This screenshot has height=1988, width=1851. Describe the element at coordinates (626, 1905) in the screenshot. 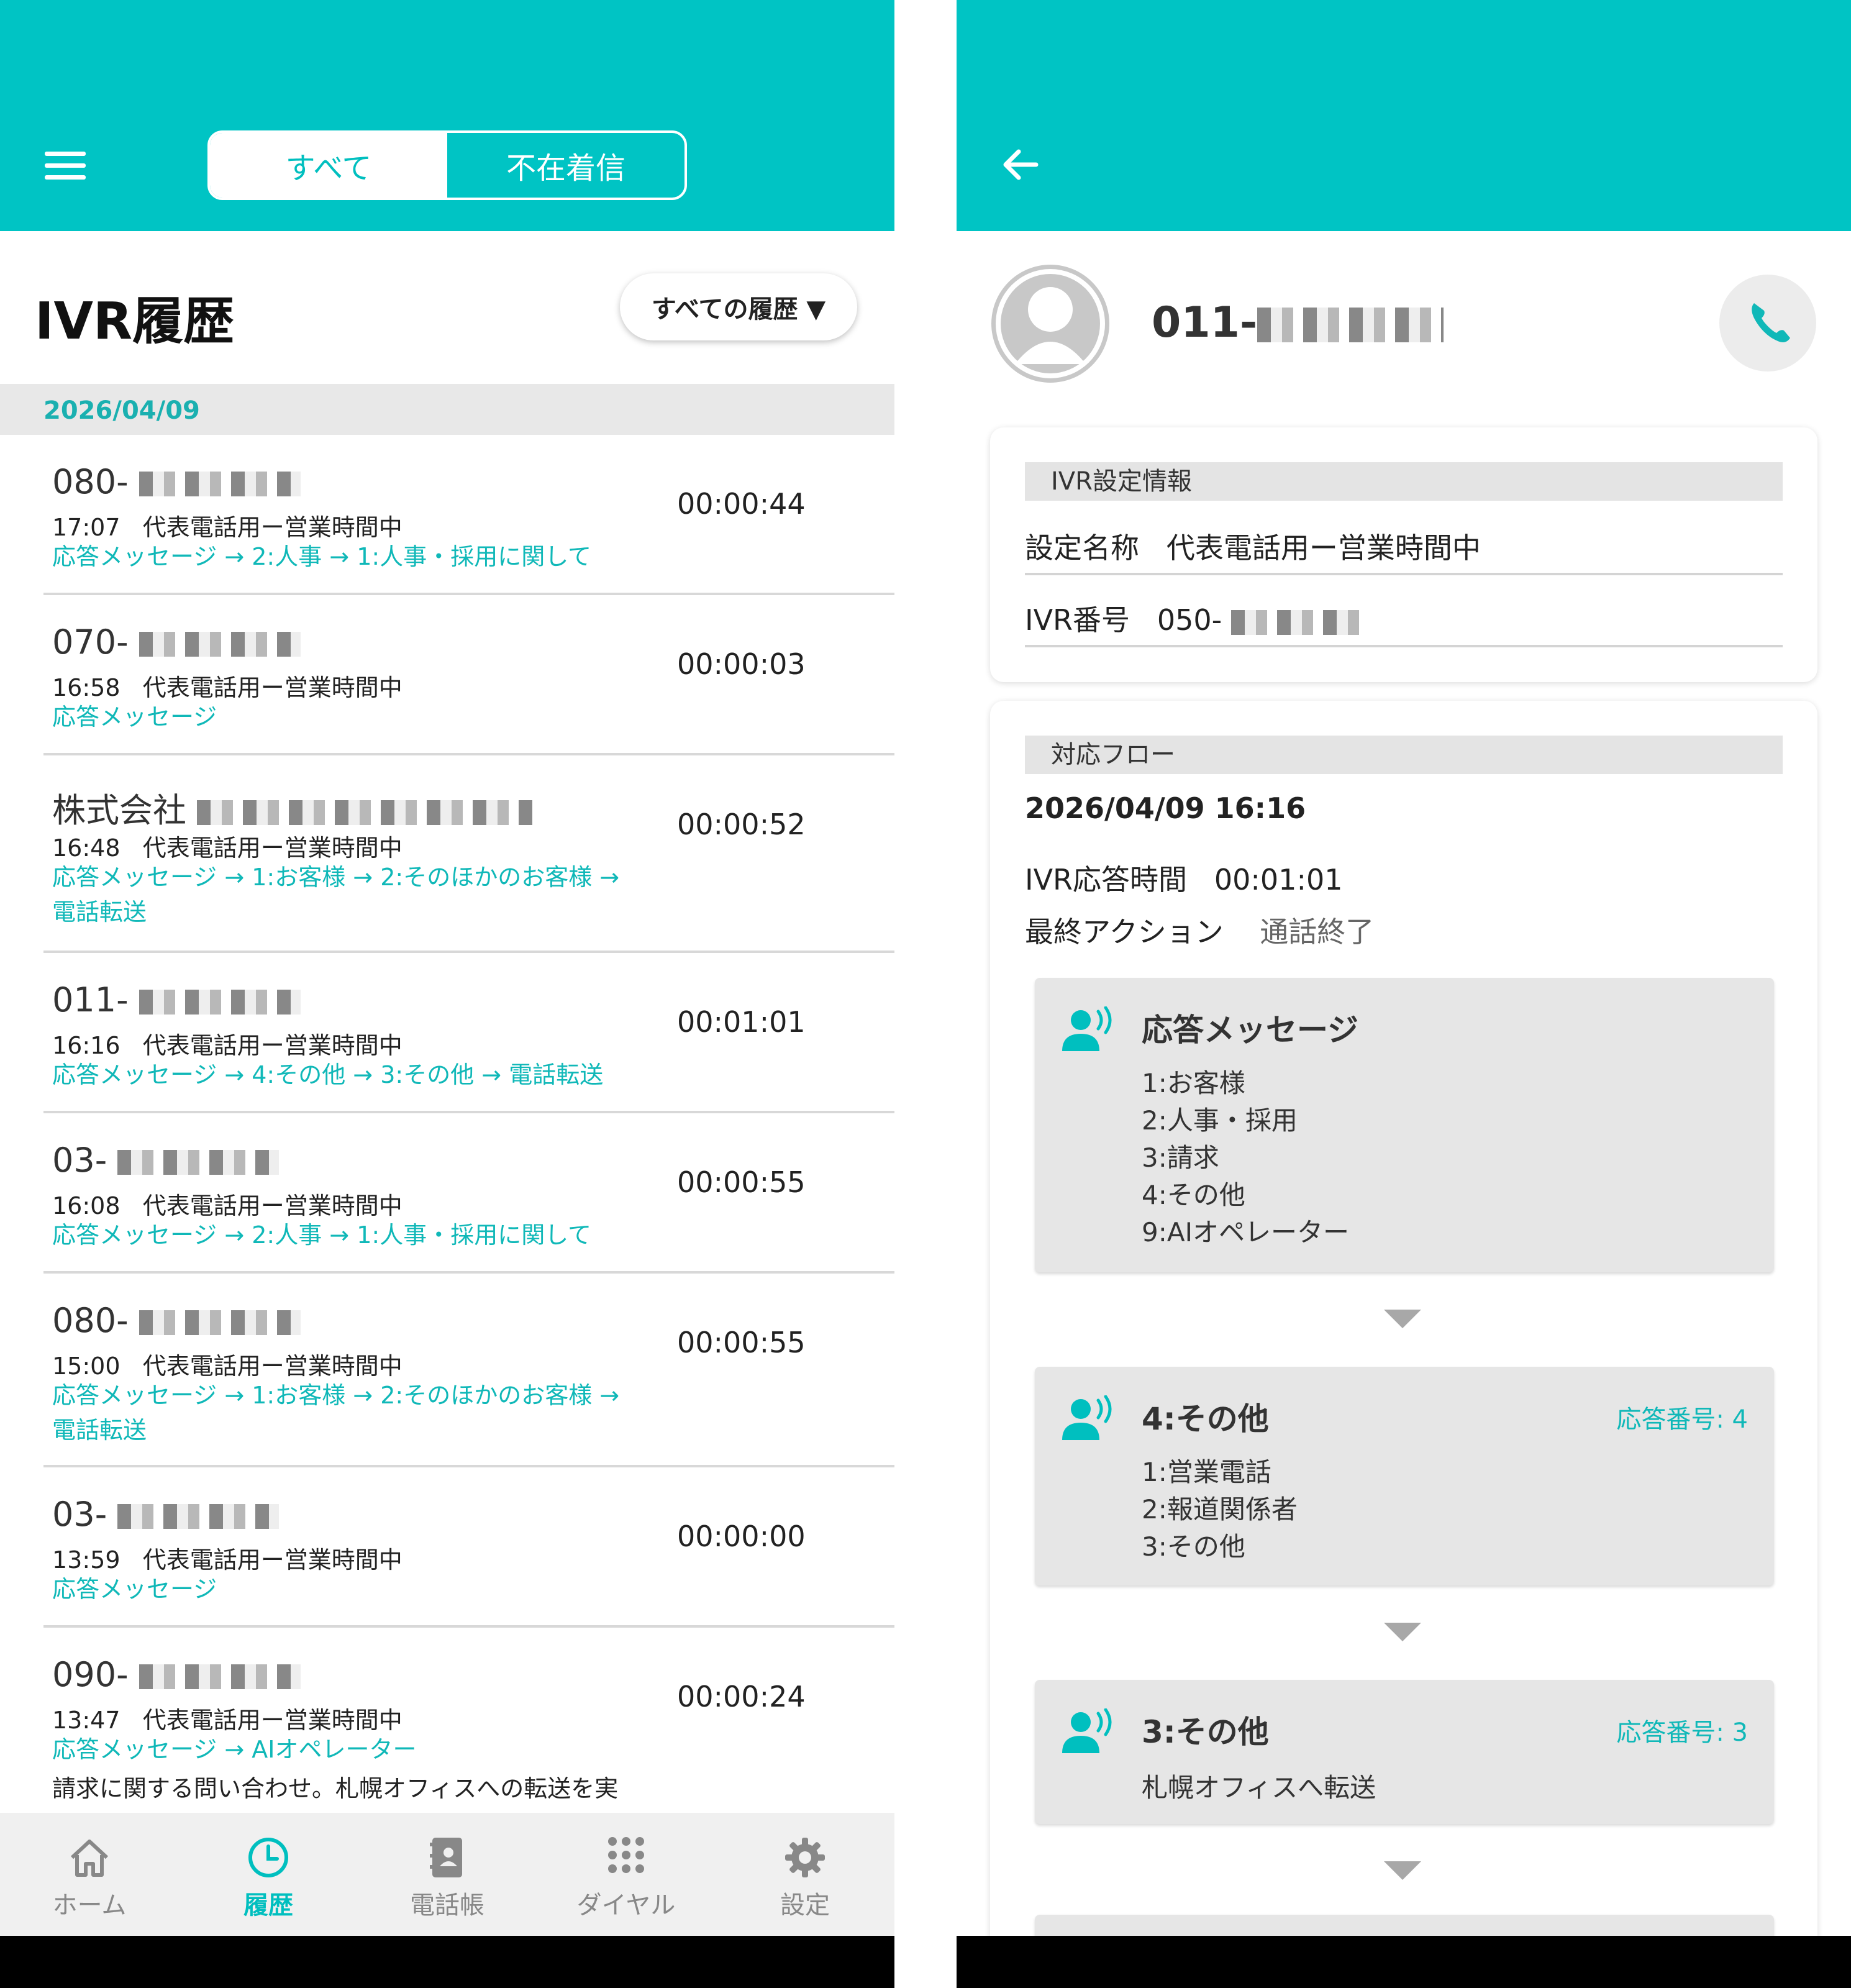

I see `nav-dialpad-label: ダイヤル` at that location.